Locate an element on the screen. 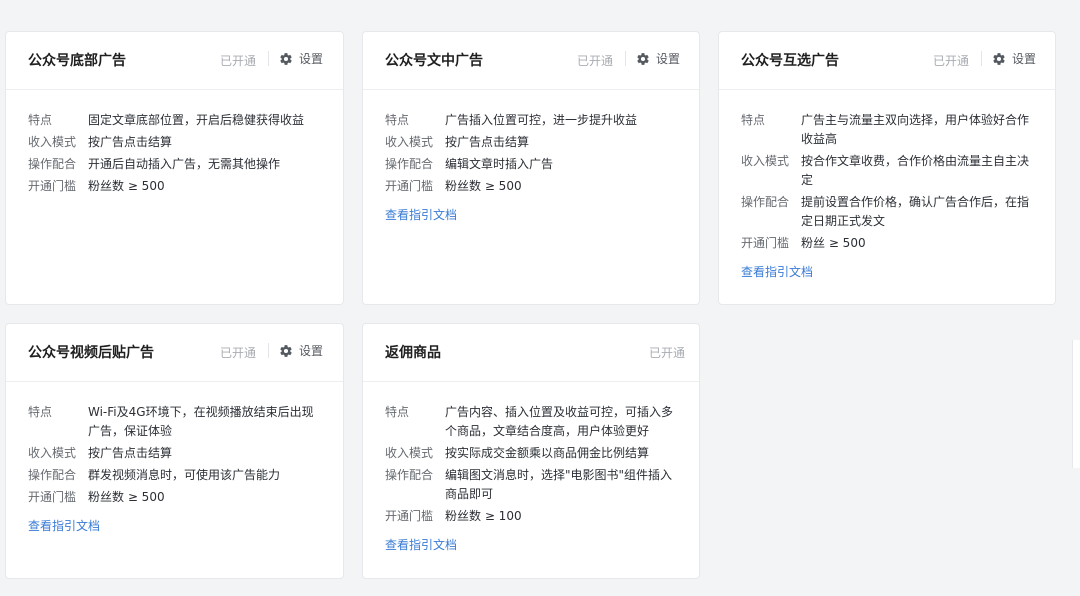 This screenshot has width=1080, height=596. row-value: 按实际成交金额乘以商品佣金比例结算 is located at coordinates (547, 453).